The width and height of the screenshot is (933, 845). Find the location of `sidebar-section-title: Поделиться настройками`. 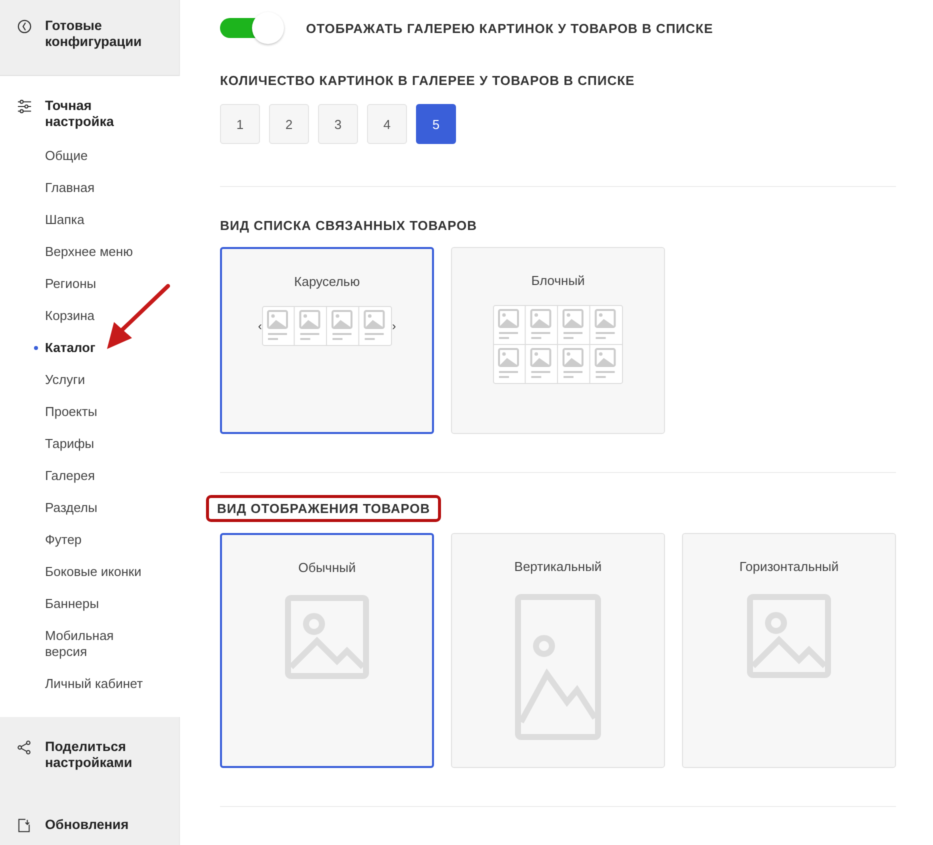

sidebar-section-title: Поделиться настройками is located at coordinates (100, 755).